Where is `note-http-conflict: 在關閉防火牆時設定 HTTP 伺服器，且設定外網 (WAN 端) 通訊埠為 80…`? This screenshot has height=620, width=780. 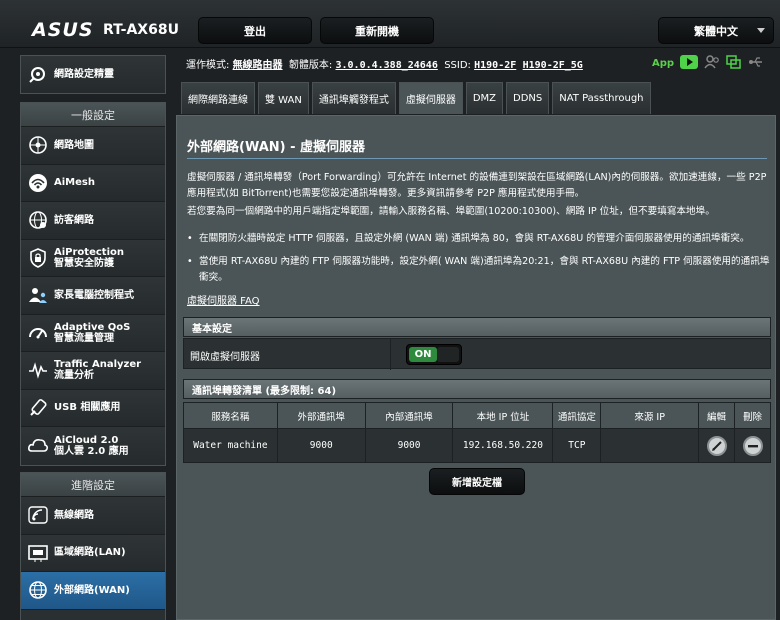
note-http-conflict: 在關閉防火牆時設定 HTTP 伺服器，且設定外網 (WAN 端) 通訊埠為 80… is located at coordinates (479, 239).